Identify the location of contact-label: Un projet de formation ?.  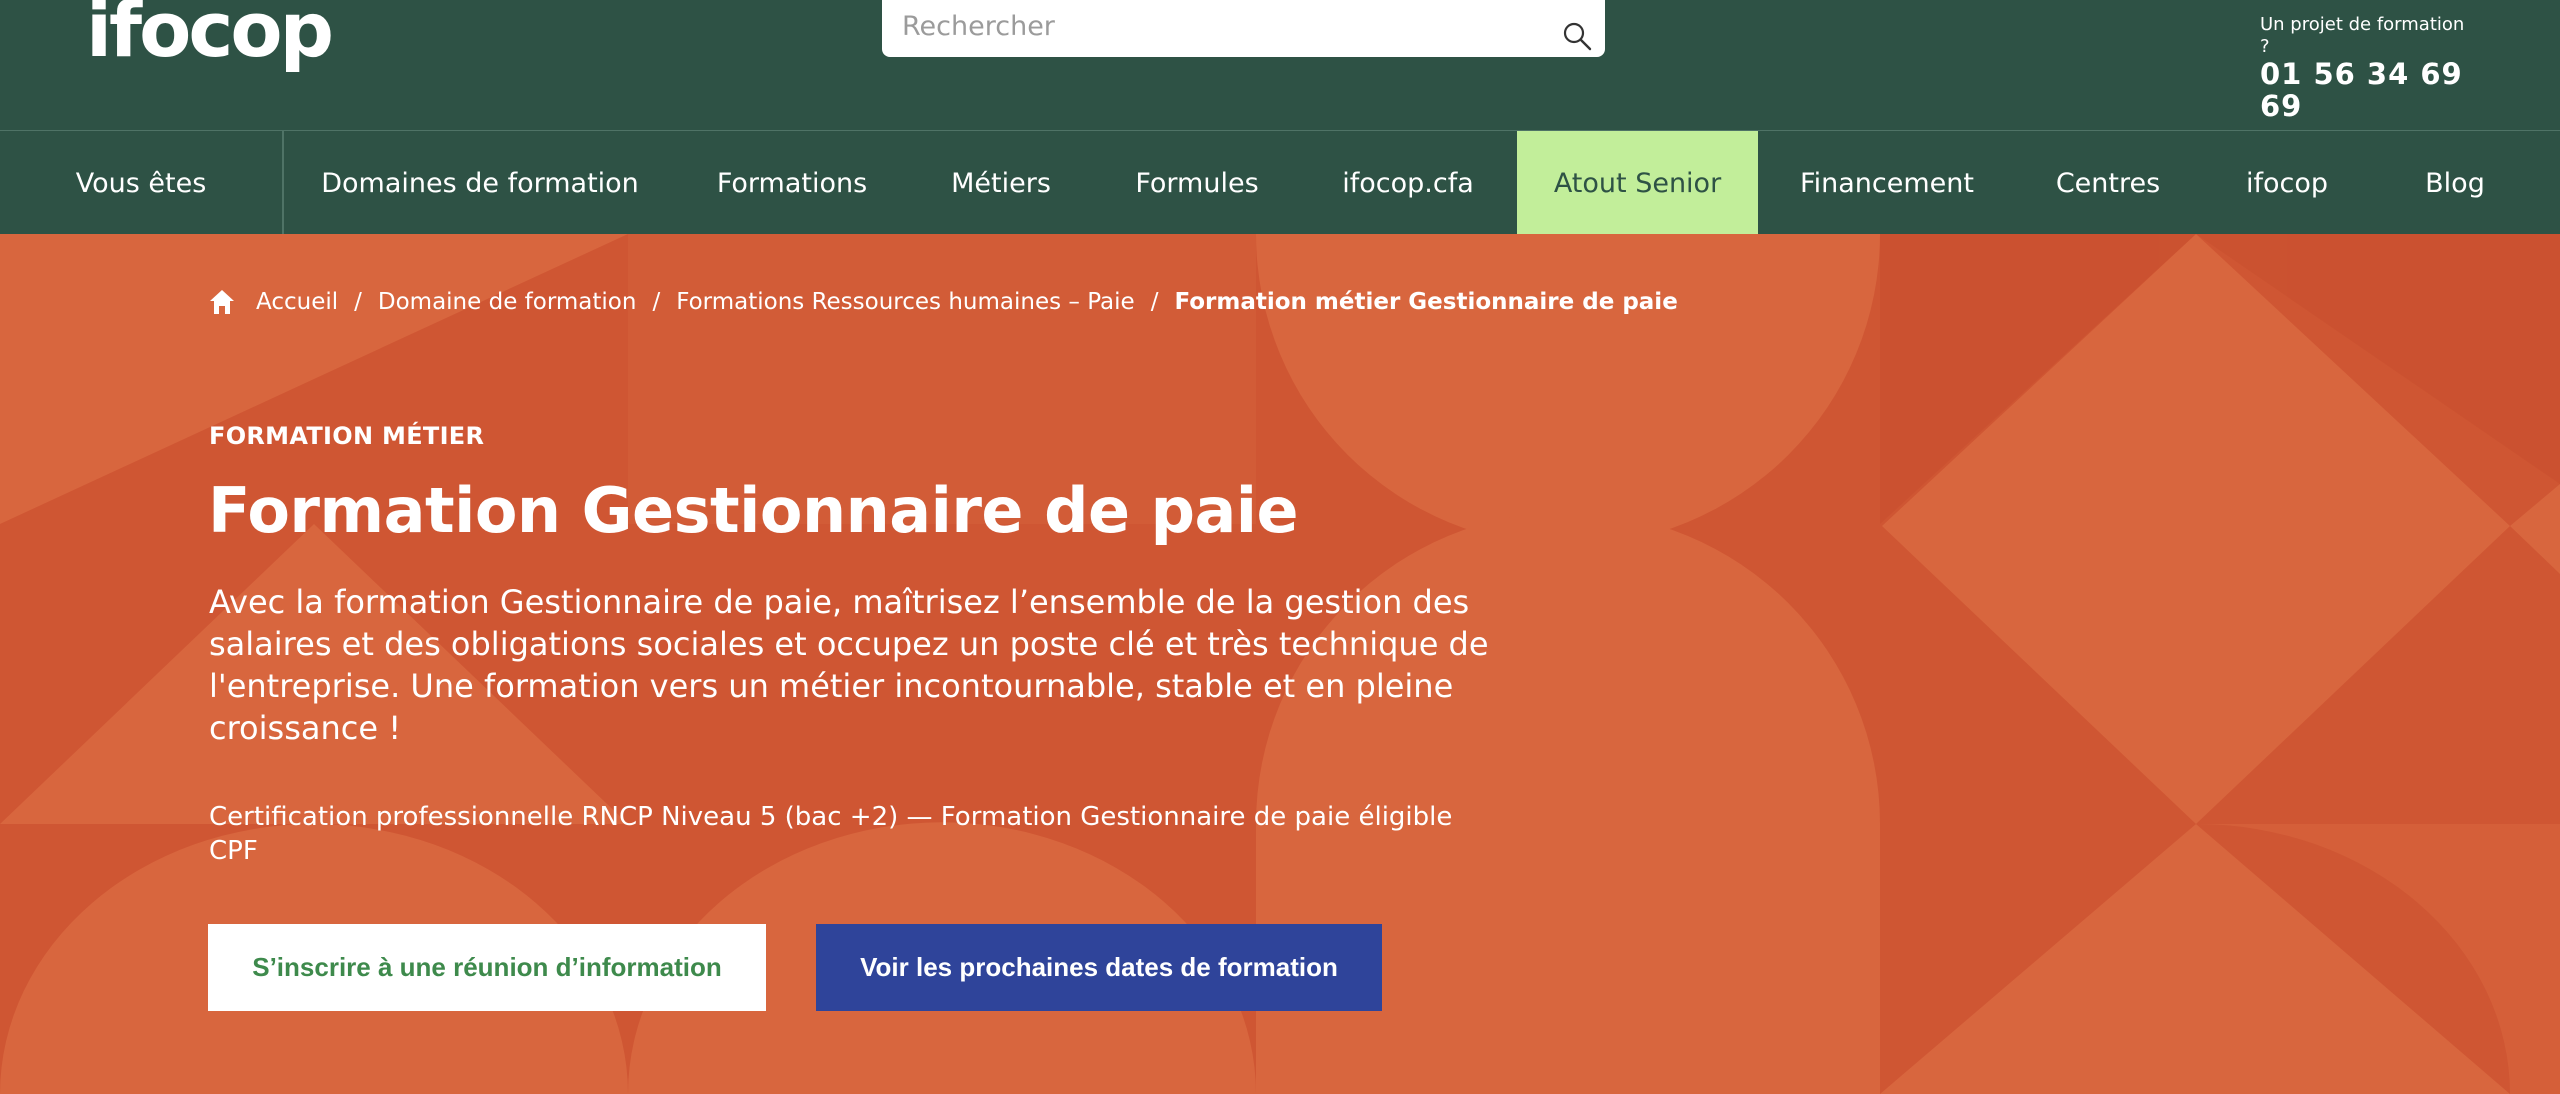
(2362, 35).